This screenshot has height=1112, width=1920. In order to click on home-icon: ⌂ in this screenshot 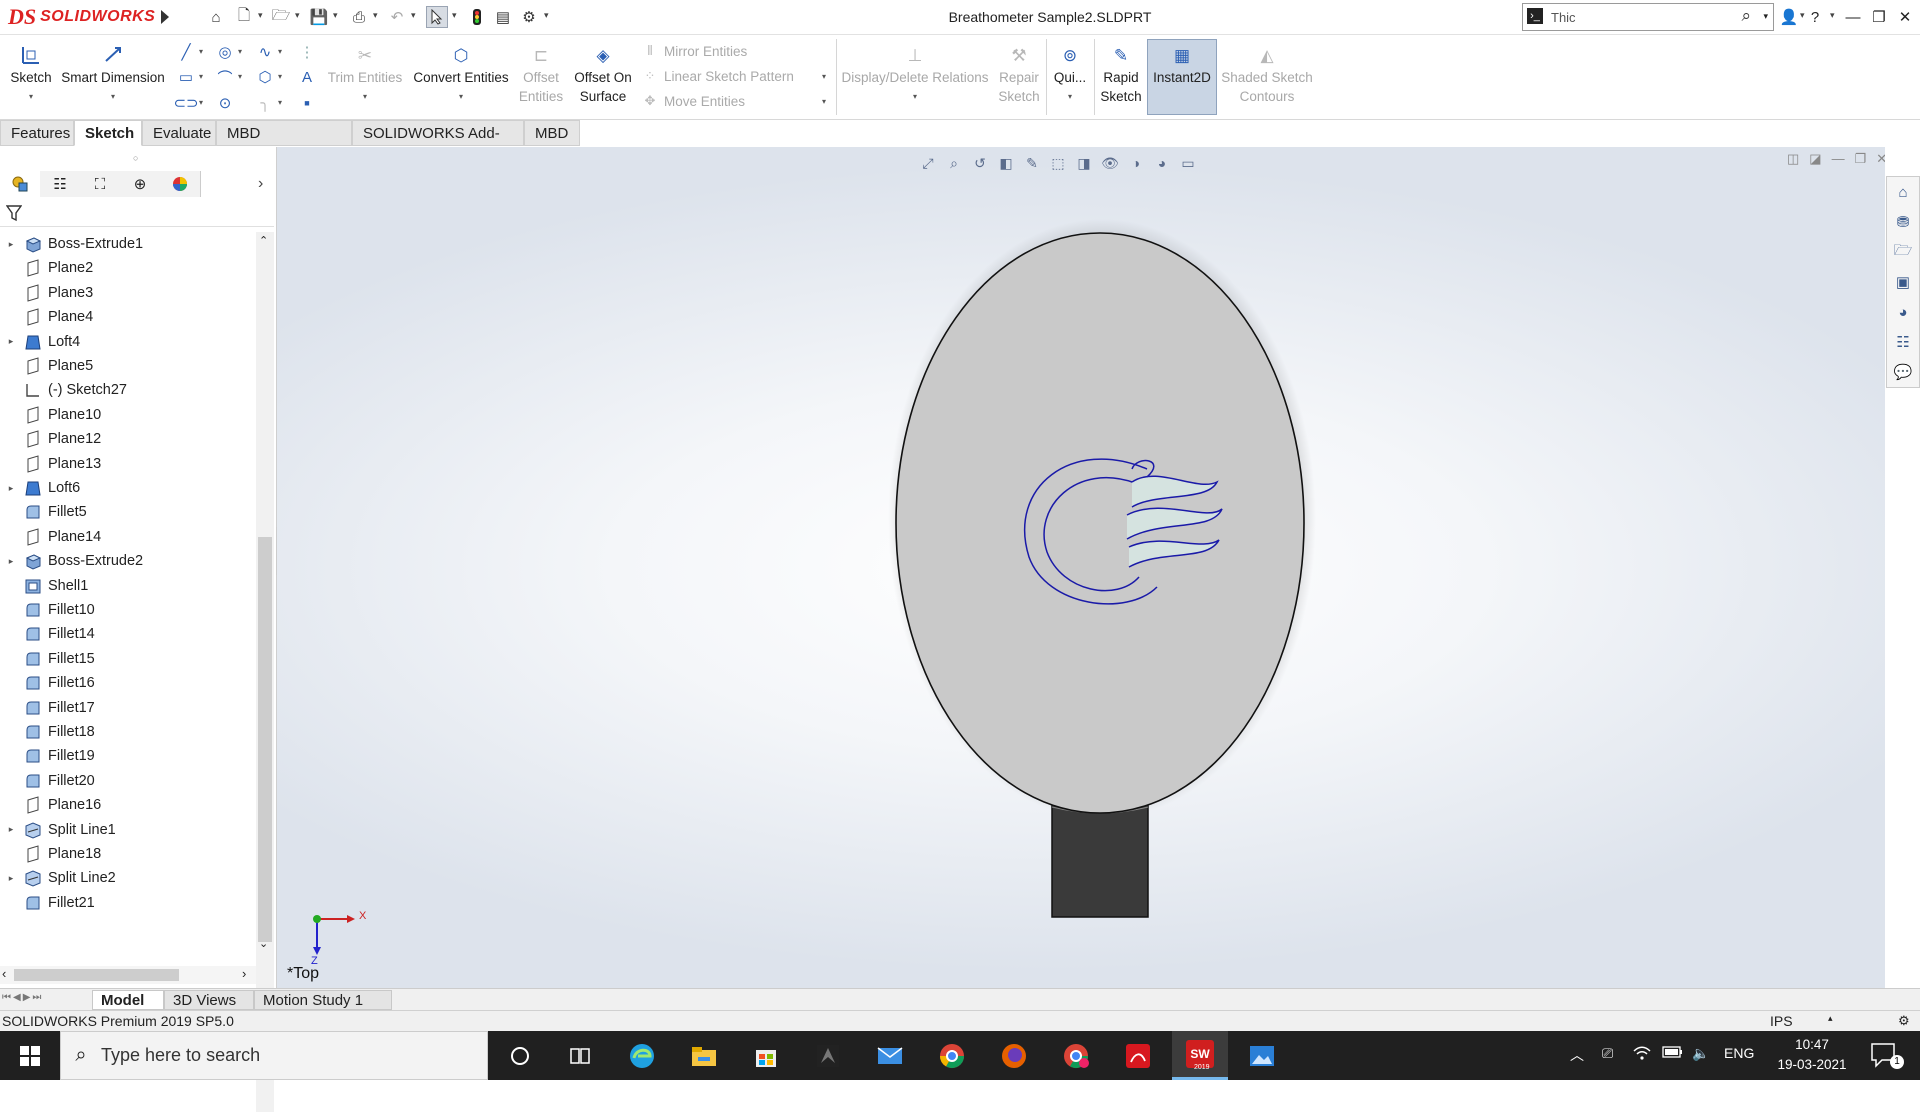, I will do `click(216, 17)`.